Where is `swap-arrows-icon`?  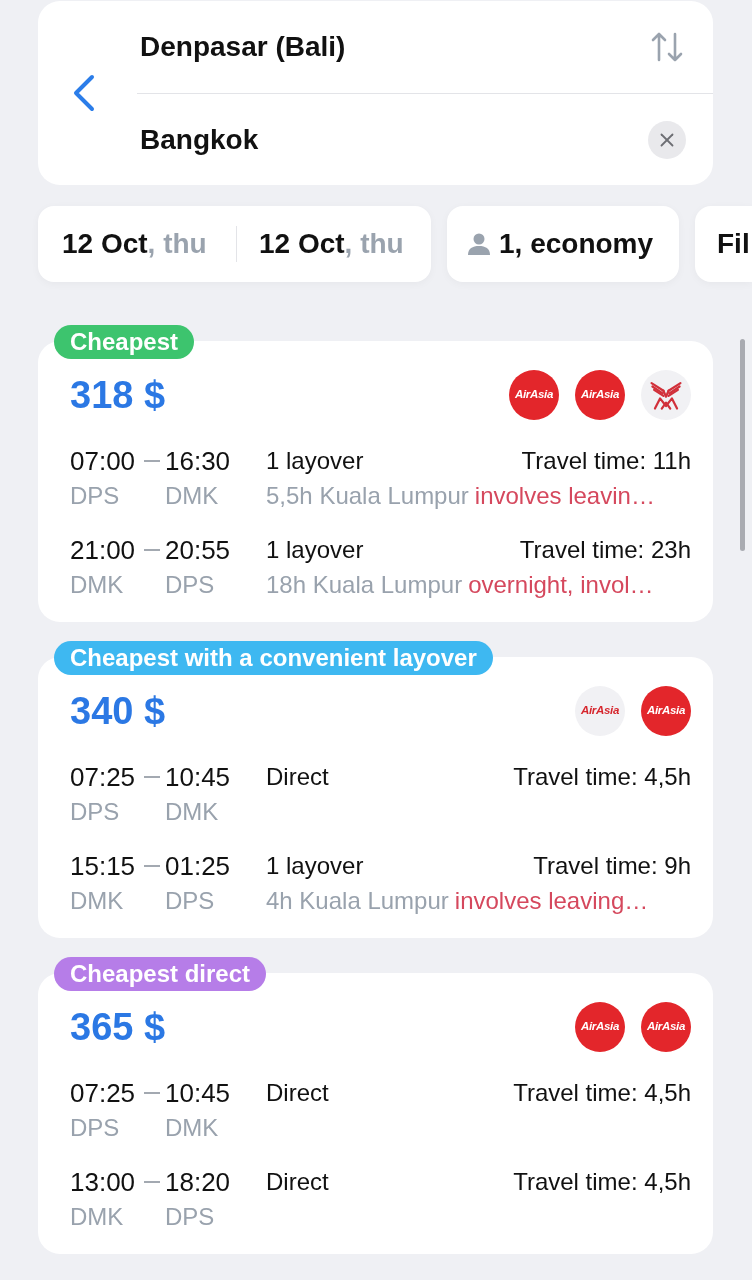 swap-arrows-icon is located at coordinates (667, 47).